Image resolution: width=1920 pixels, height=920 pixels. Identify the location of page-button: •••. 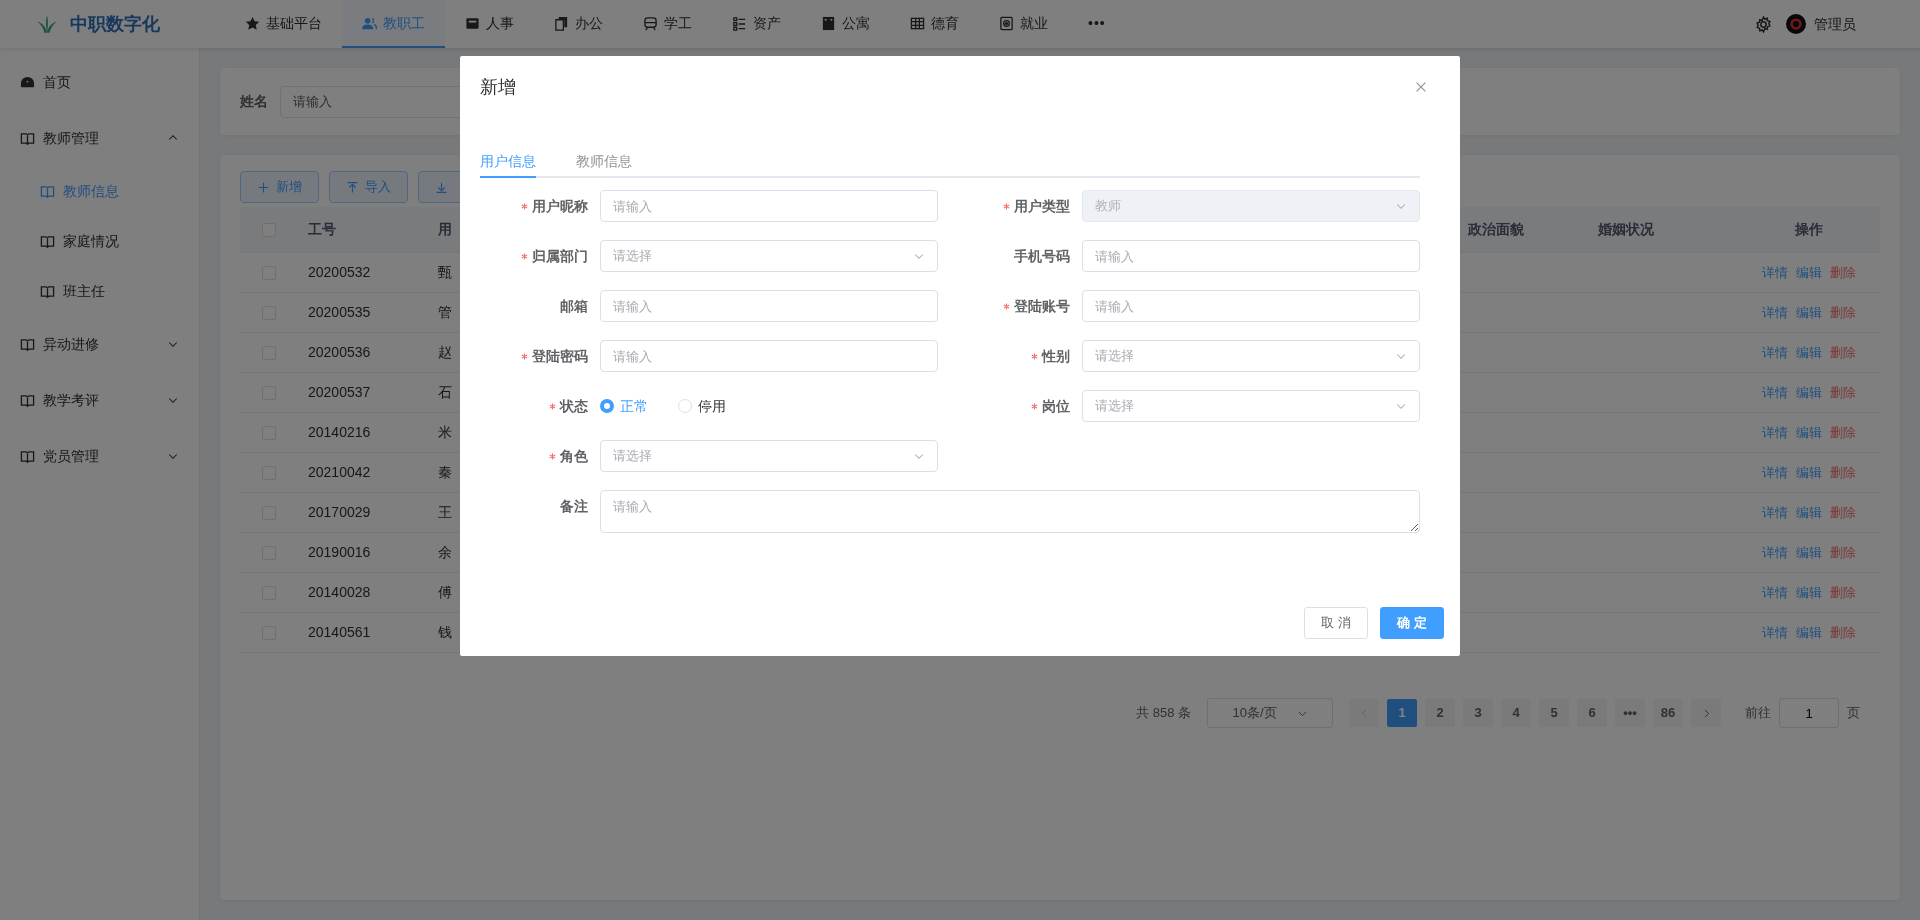
(1630, 713).